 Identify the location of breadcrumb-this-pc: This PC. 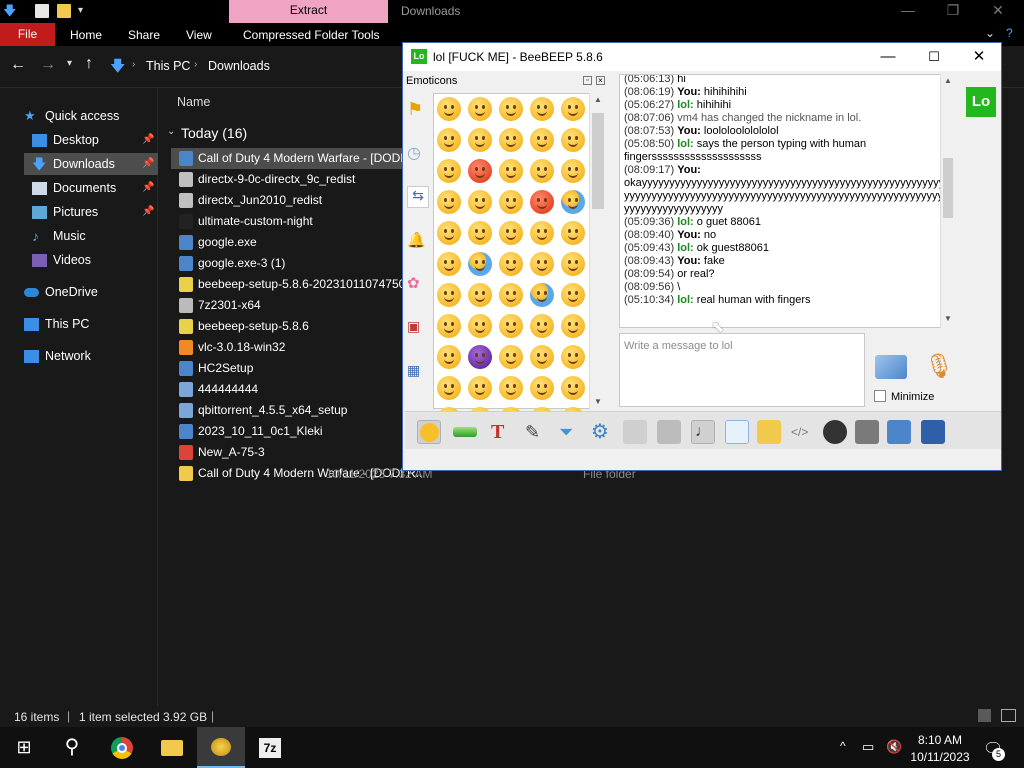
(168, 66).